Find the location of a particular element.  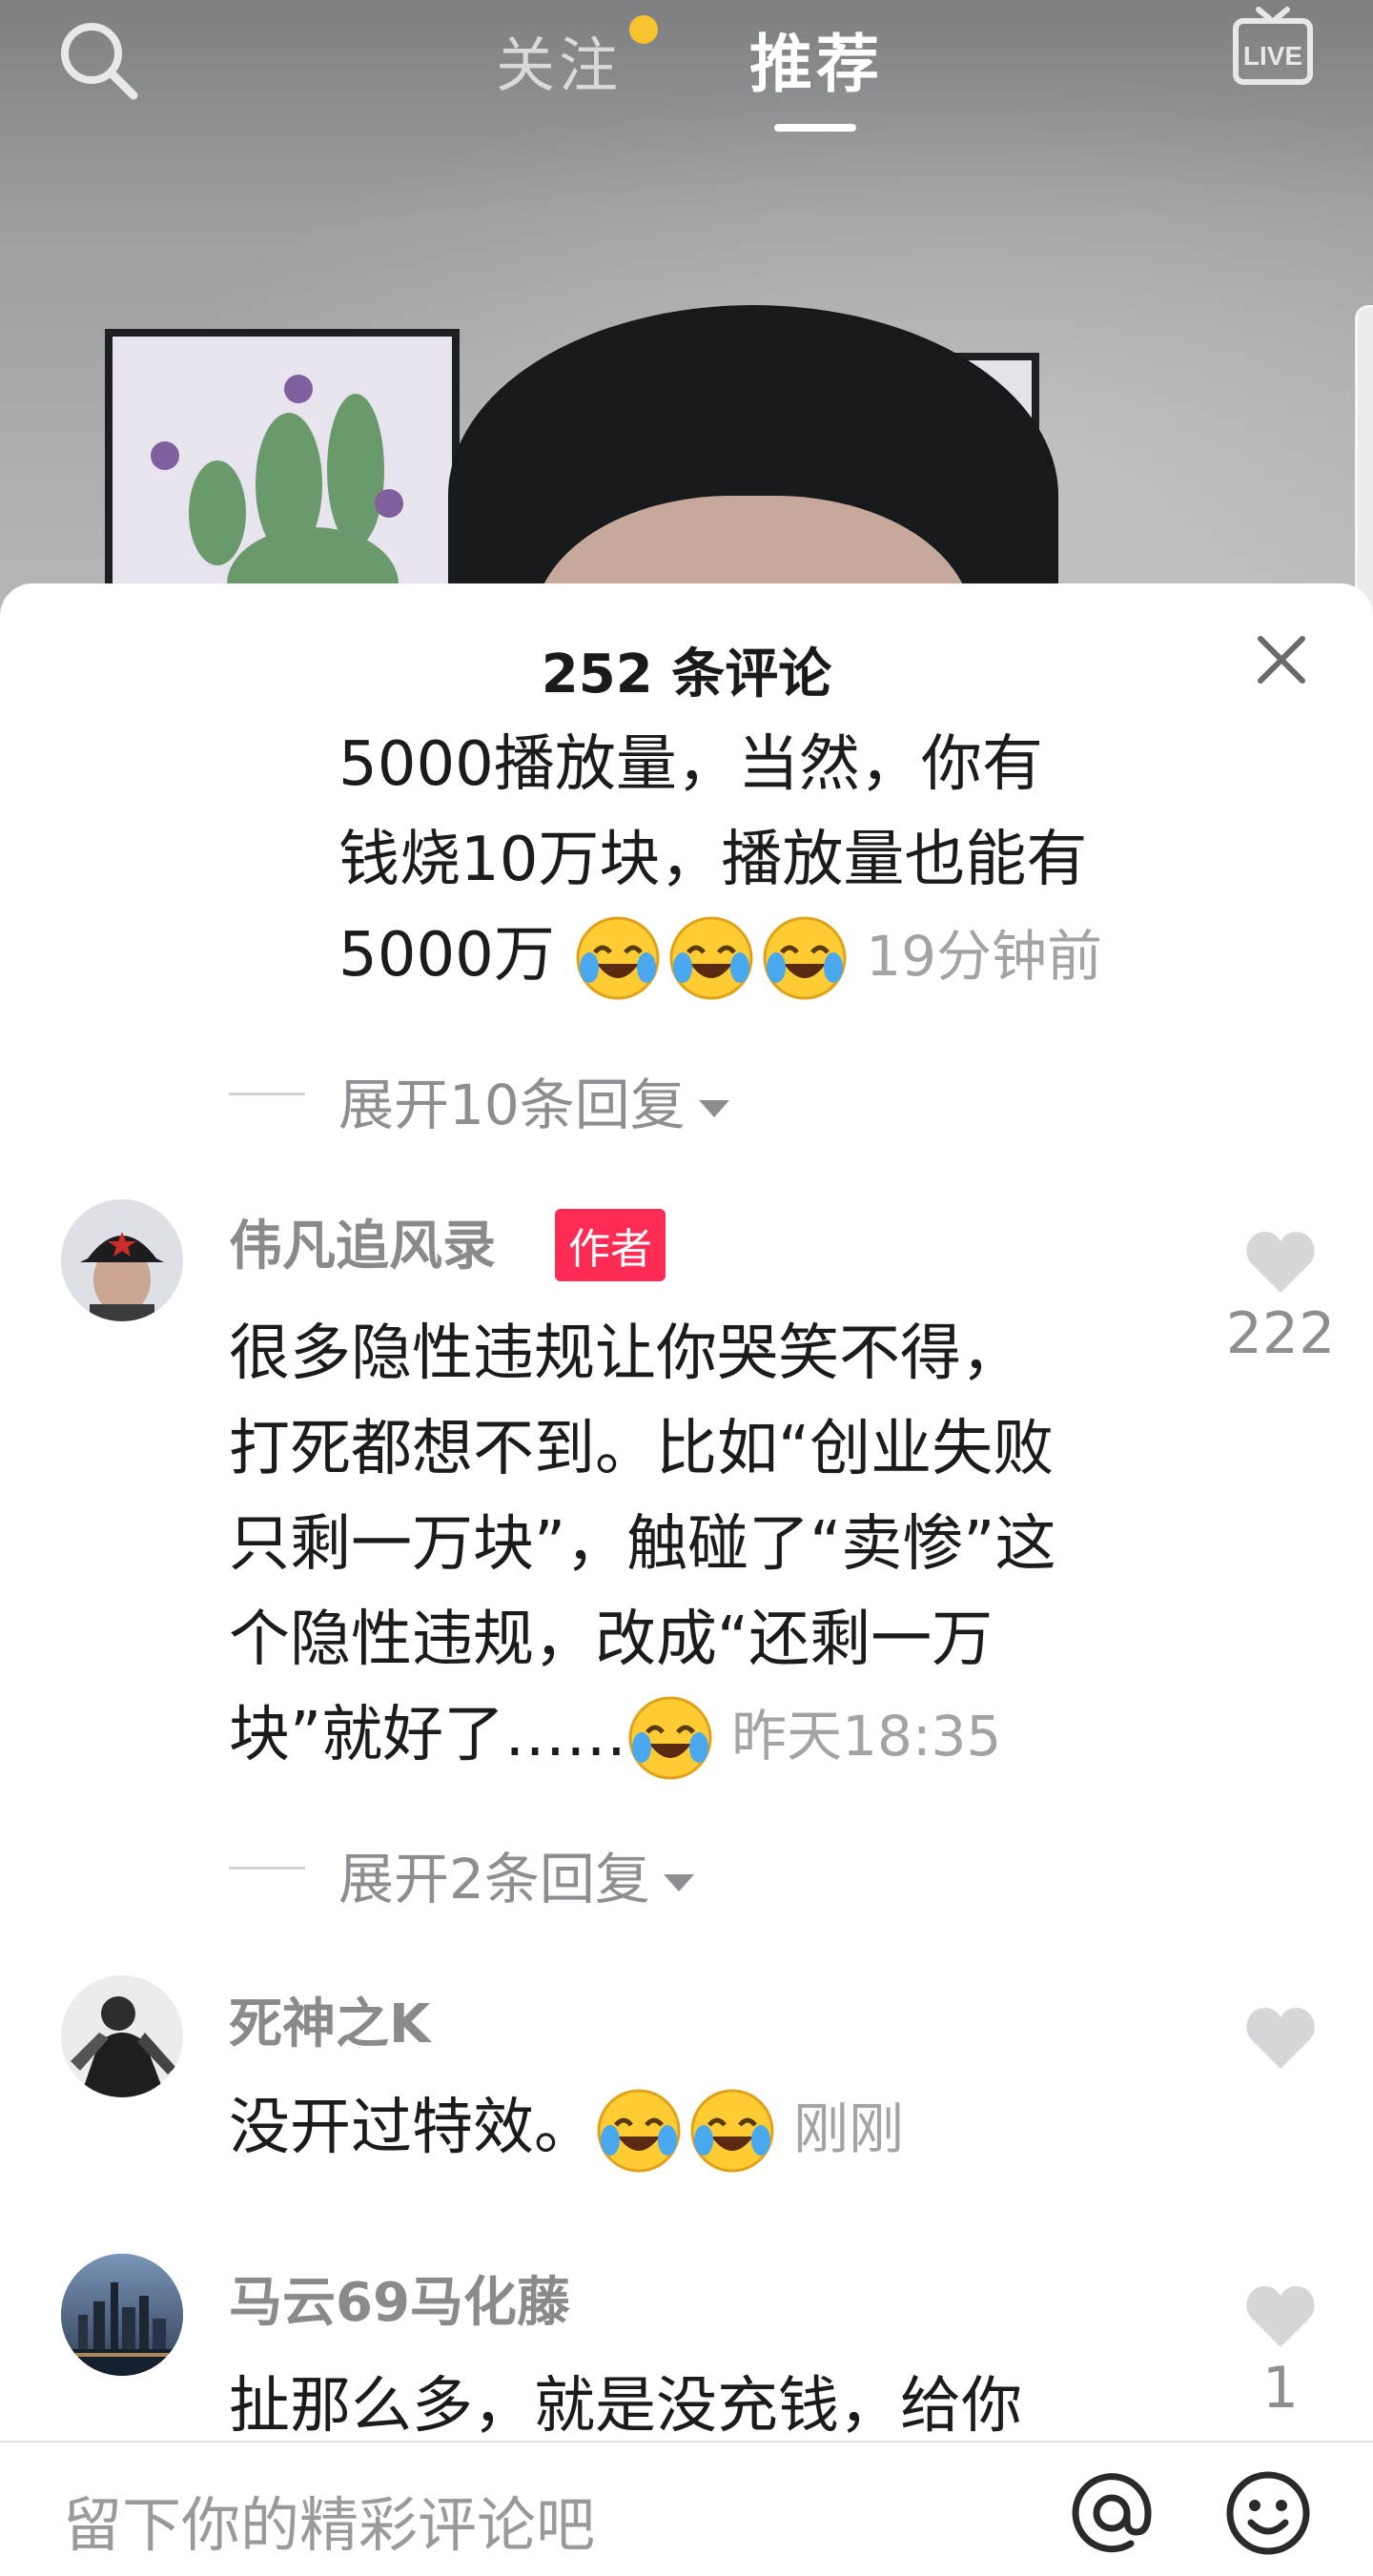

expand-replies-button: 展开2条回复 is located at coordinates (516, 1874).